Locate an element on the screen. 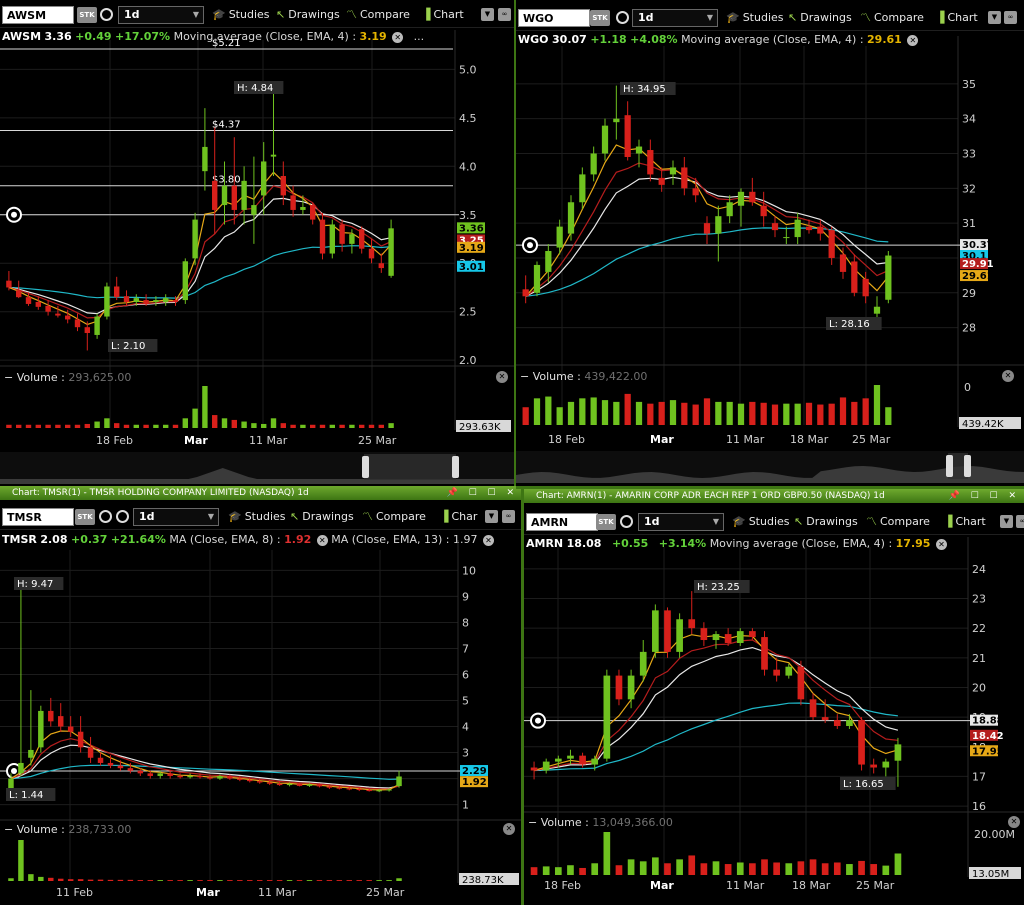 This screenshot has width=1024, height=905. y-tick-label: 5.0 is located at coordinates (468, 69).